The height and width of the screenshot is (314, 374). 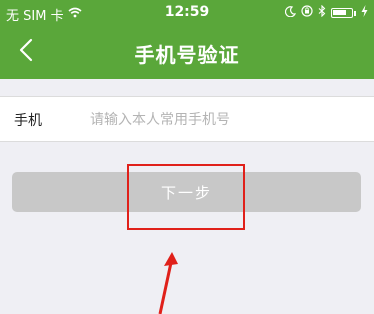 What do you see at coordinates (28, 121) in the screenshot?
I see `phone-input-label: 手机` at bounding box center [28, 121].